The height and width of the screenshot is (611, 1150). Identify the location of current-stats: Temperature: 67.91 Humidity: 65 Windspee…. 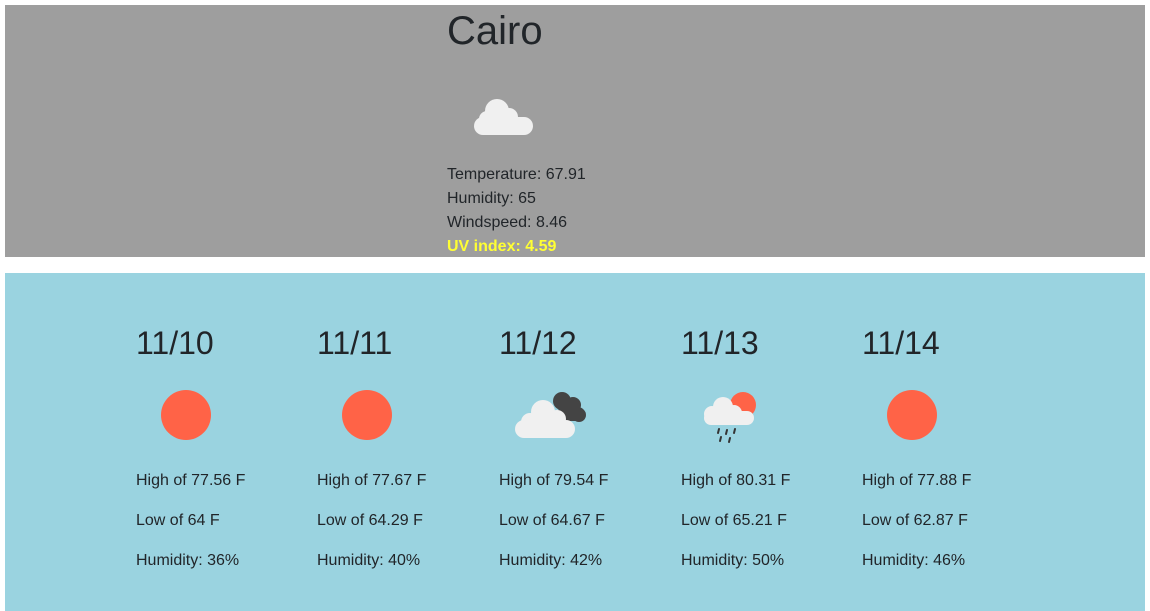
(516, 211).